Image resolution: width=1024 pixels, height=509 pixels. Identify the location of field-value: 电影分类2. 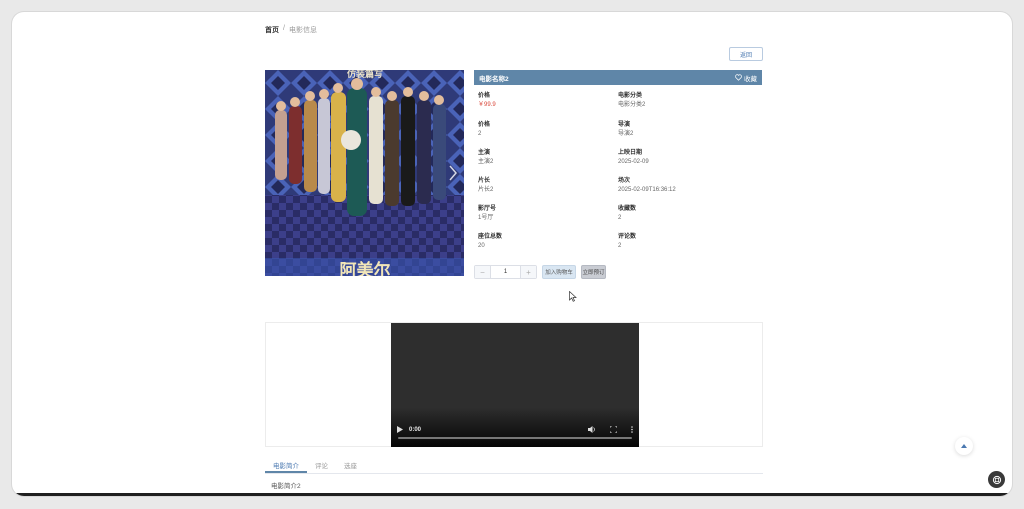
(632, 105).